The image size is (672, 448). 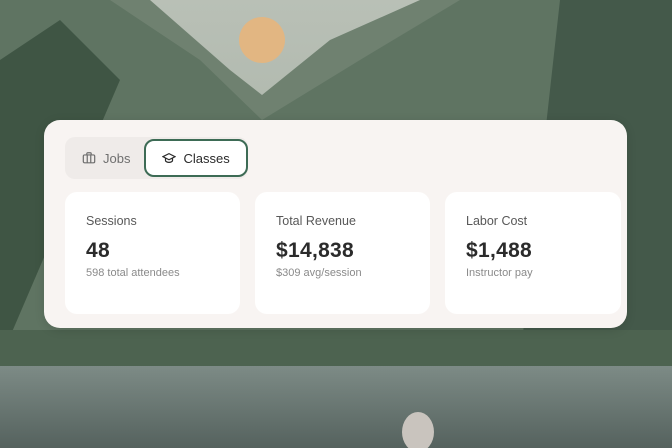 I want to click on stat-subtext: Instructor pay, so click(x=499, y=273).